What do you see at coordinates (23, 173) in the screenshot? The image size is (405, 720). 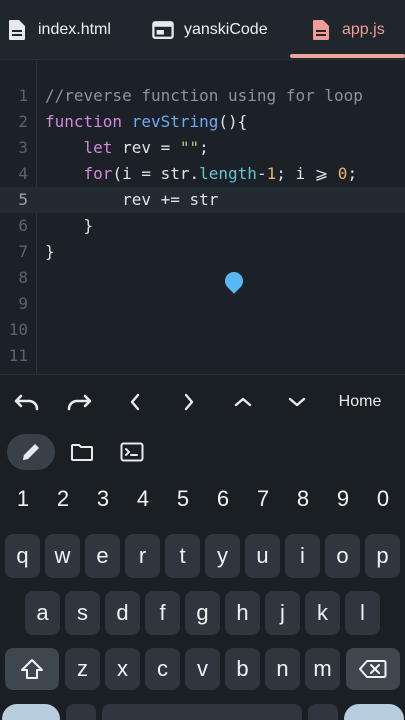 I see `line-number: 4` at bounding box center [23, 173].